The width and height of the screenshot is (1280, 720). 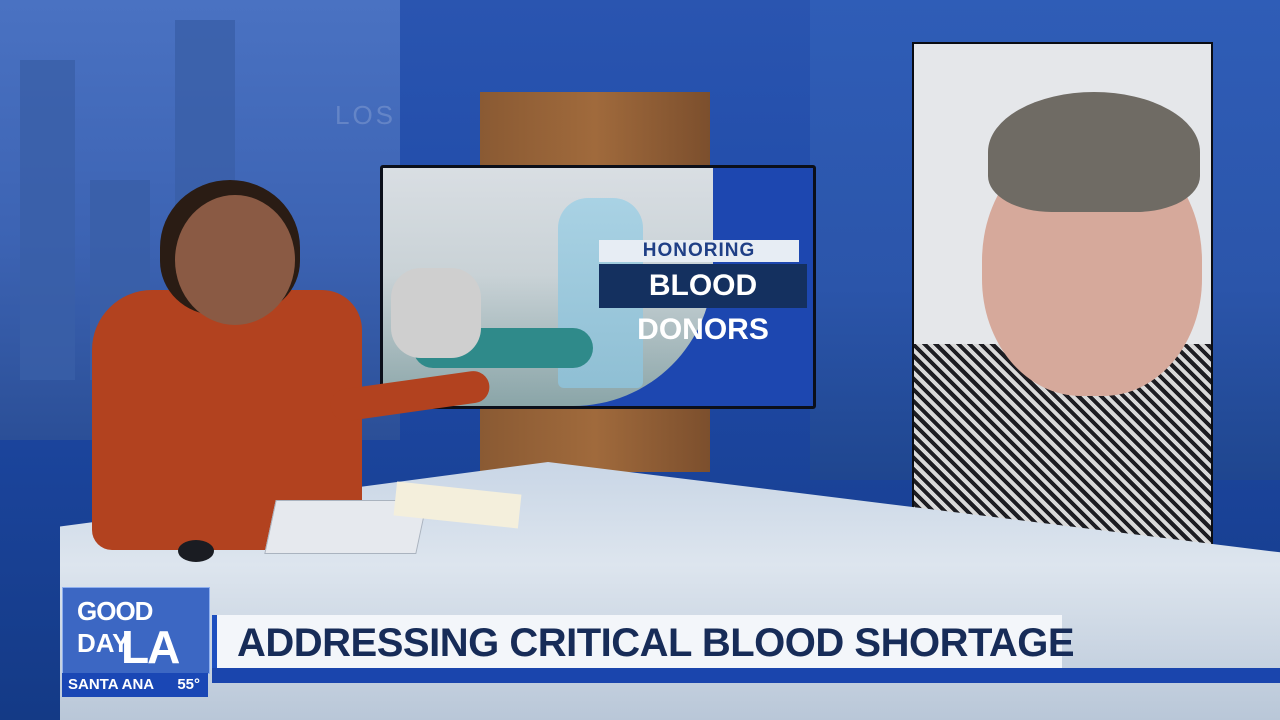 What do you see at coordinates (598, 287) in the screenshot?
I see `studio-tv-screen: HONORING BLOOD DONORS` at bounding box center [598, 287].